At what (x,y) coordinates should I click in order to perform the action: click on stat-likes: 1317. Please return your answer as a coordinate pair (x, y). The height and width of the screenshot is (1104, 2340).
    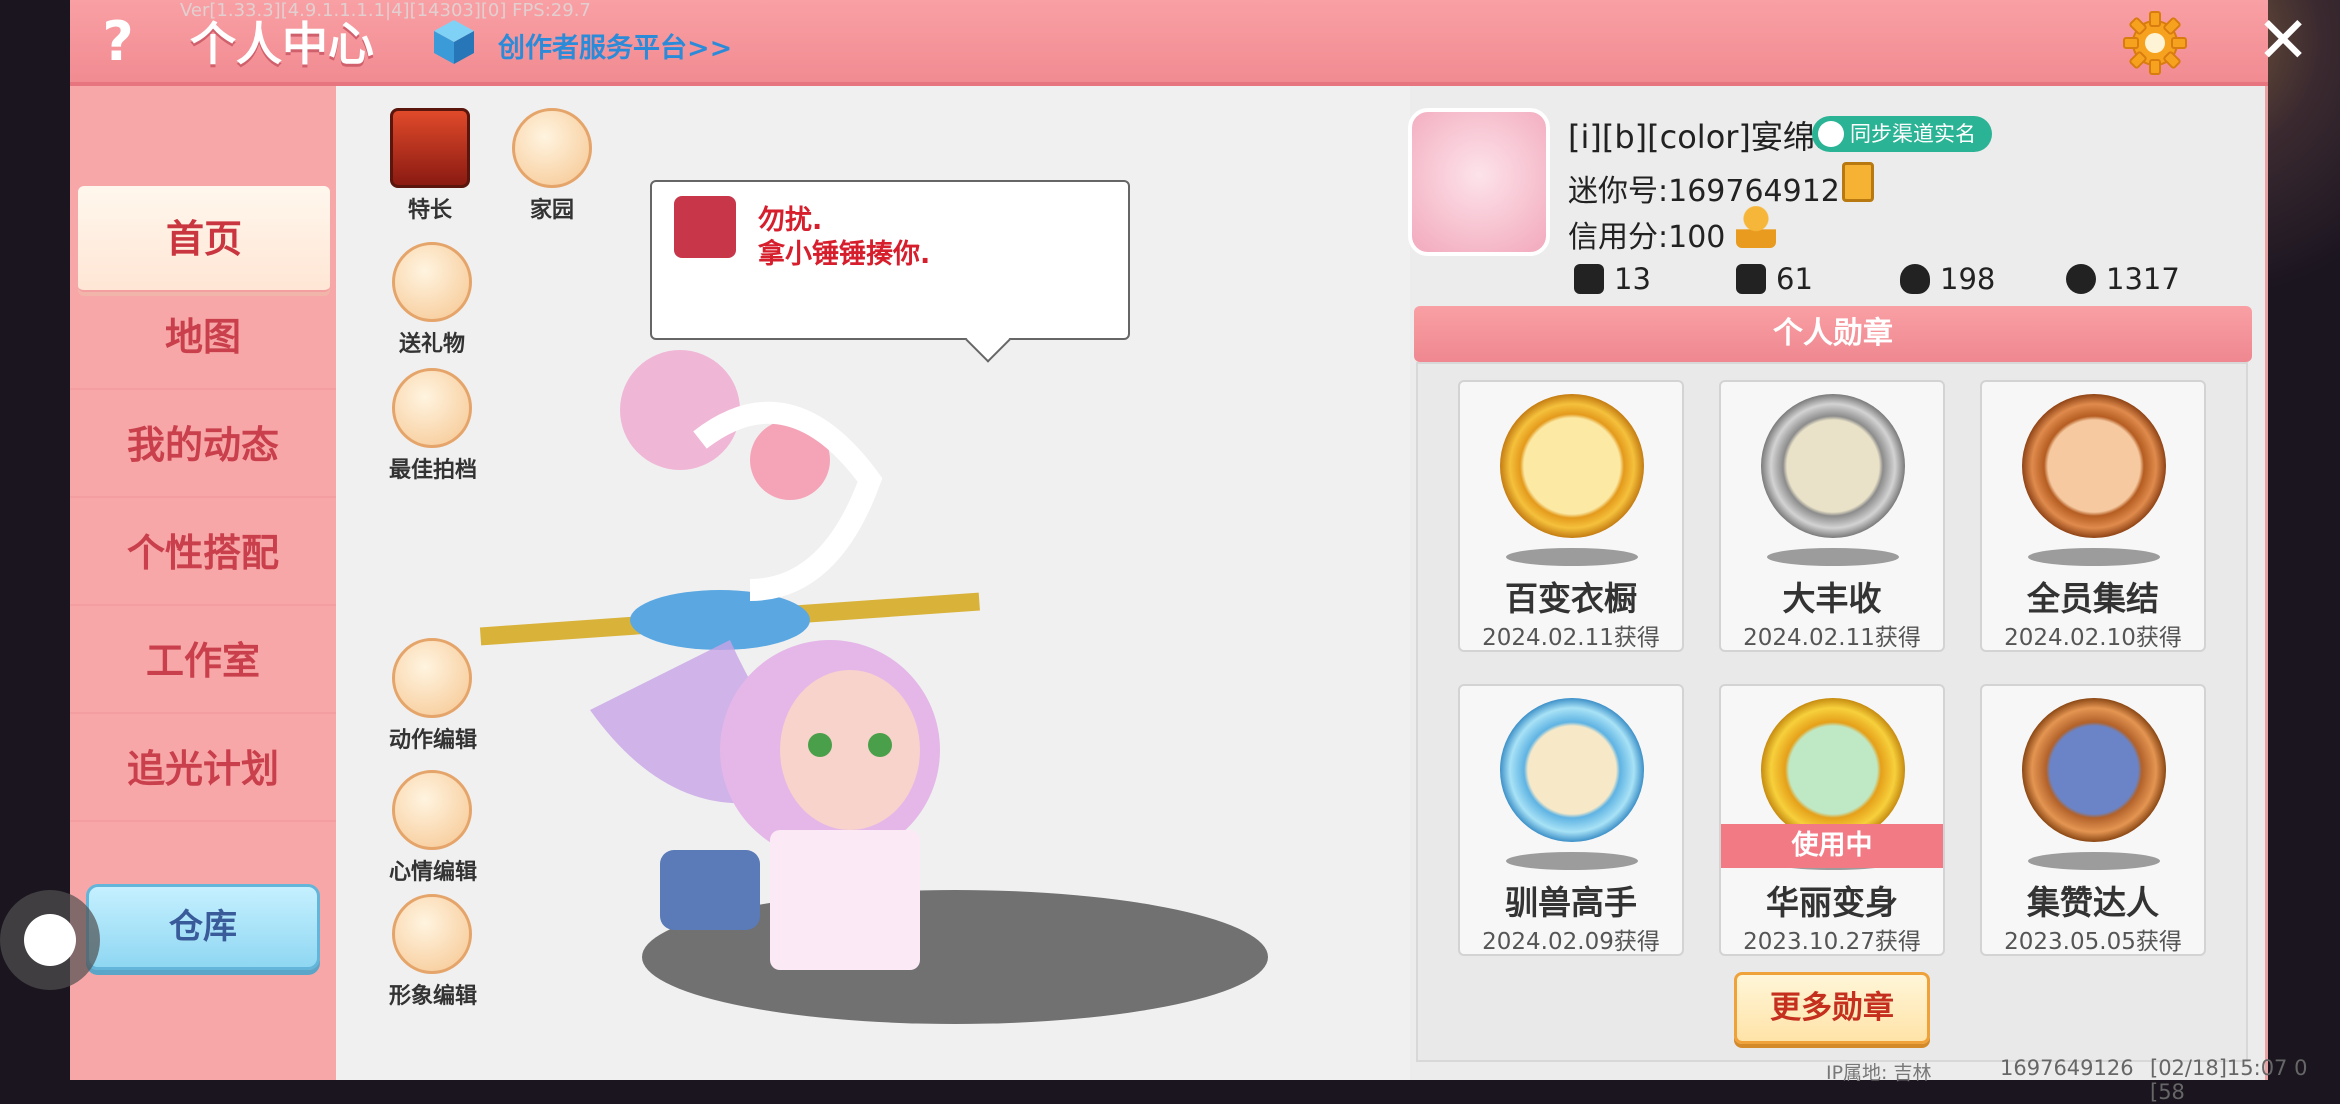
    Looking at the image, I should click on (2123, 279).